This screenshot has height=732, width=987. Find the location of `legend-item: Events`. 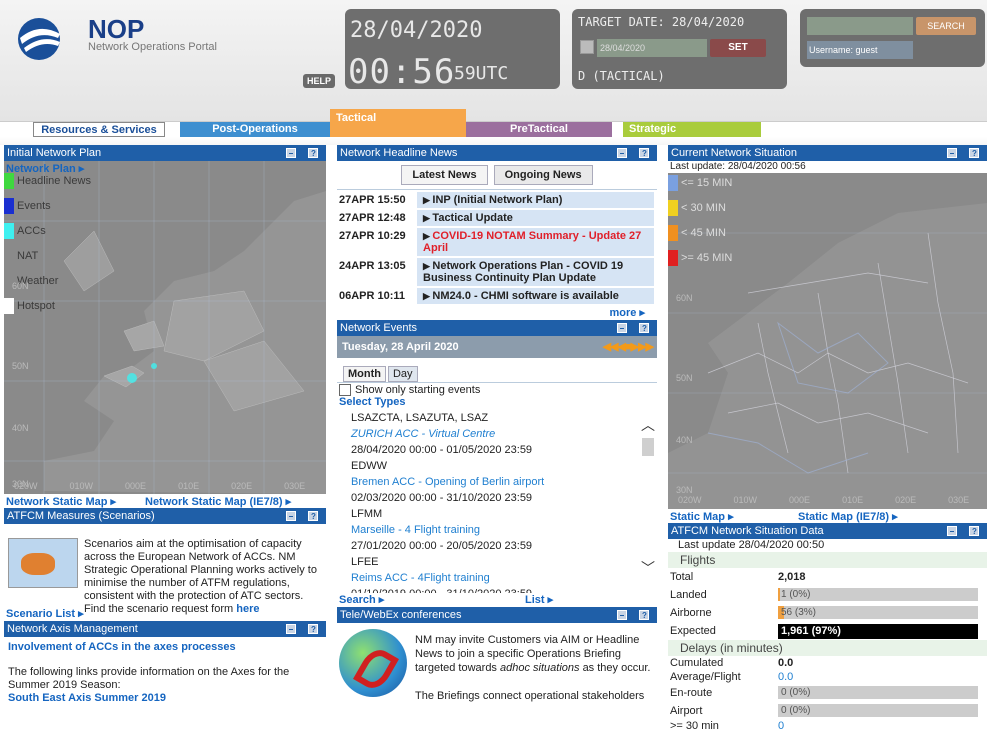

legend-item: Events is located at coordinates (27, 206).